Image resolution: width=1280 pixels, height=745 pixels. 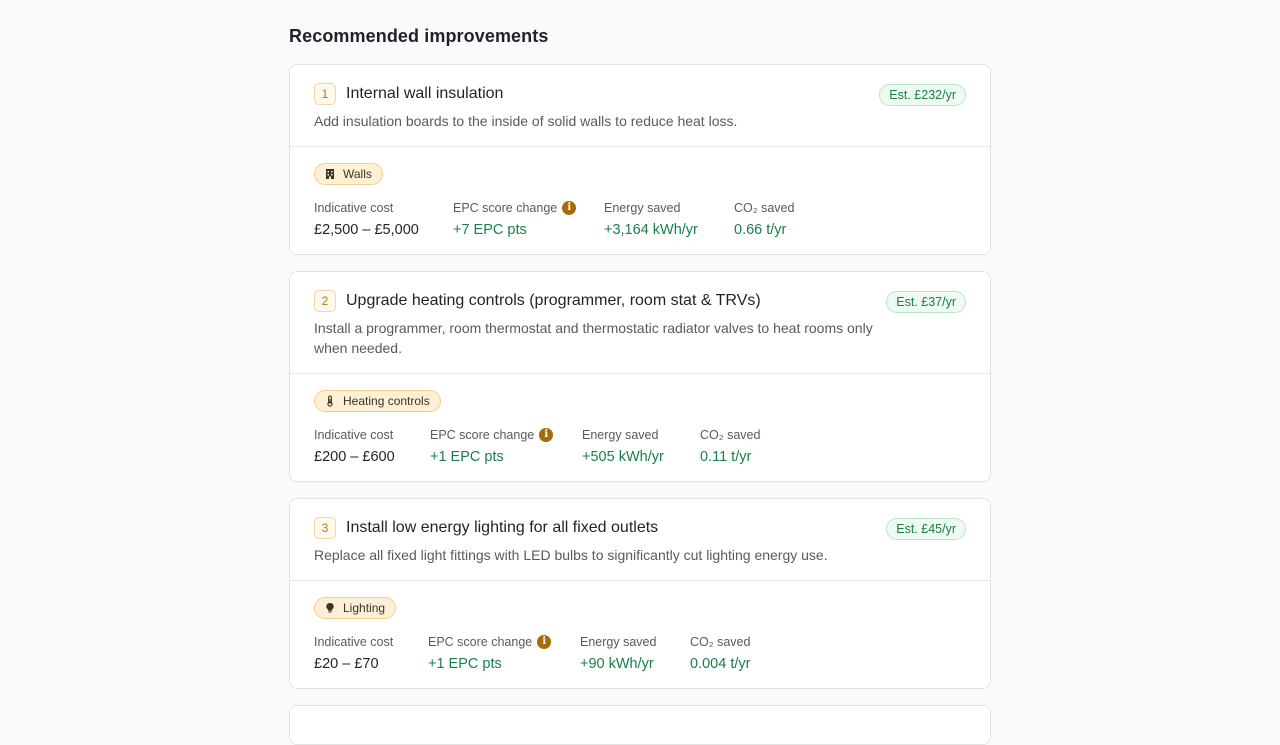 What do you see at coordinates (346, 664) in the screenshot?
I see `cost-value: £20 – £70` at bounding box center [346, 664].